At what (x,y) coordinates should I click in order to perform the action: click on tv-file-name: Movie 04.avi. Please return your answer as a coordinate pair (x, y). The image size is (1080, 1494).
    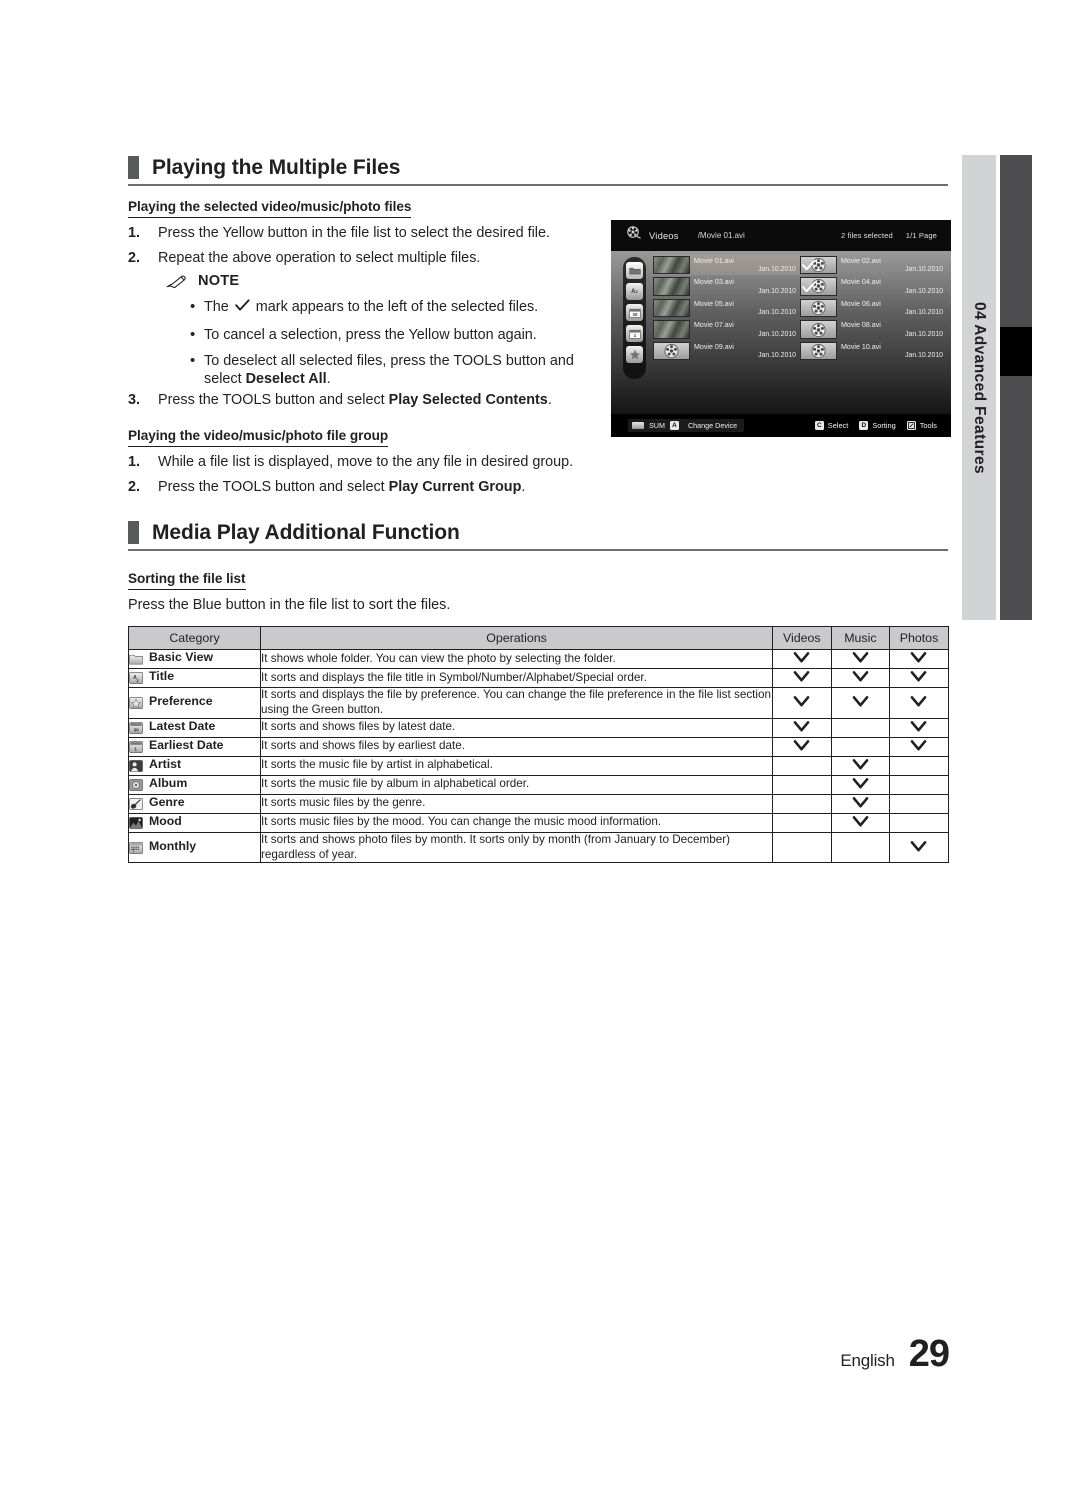
    Looking at the image, I should click on (861, 282).